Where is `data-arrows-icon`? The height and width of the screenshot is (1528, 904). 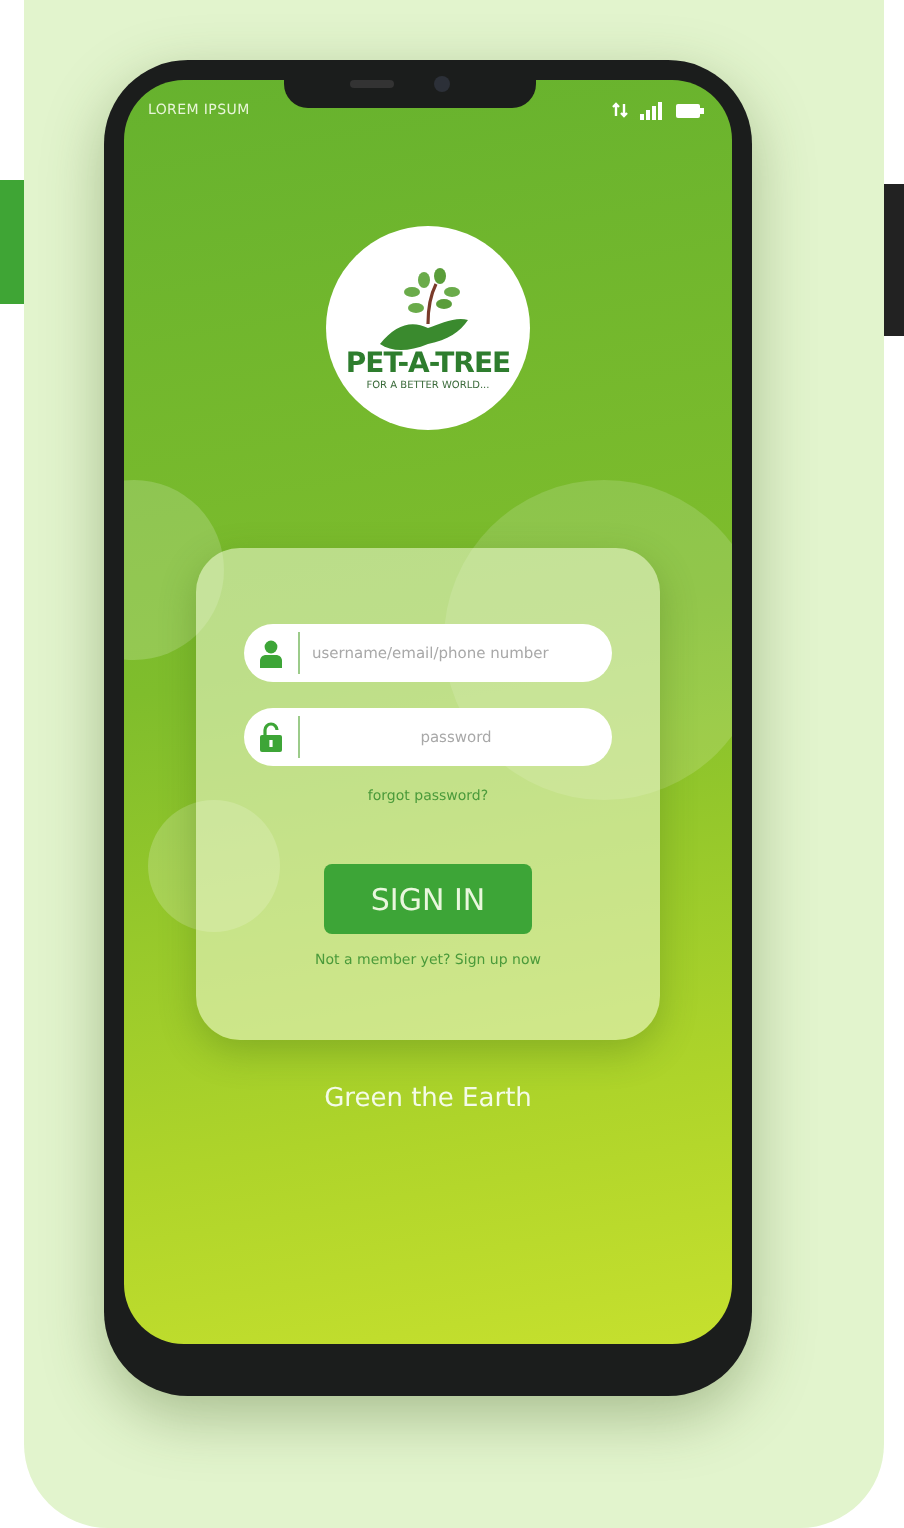 data-arrows-icon is located at coordinates (620, 110).